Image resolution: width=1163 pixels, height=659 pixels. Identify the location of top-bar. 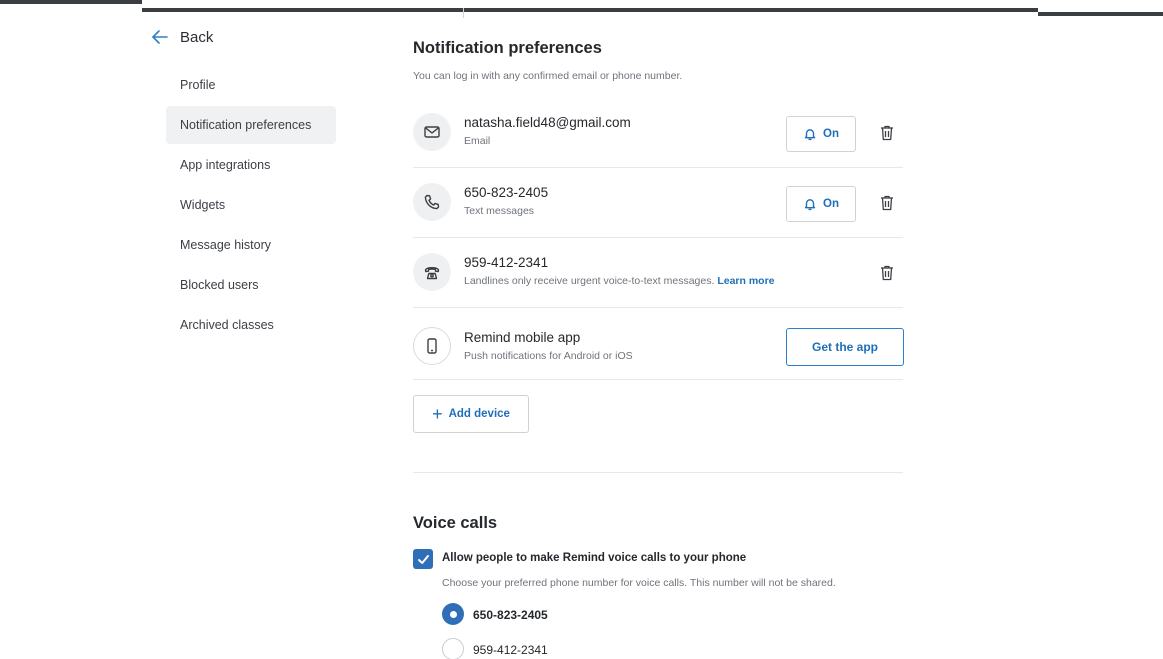
(590, 10).